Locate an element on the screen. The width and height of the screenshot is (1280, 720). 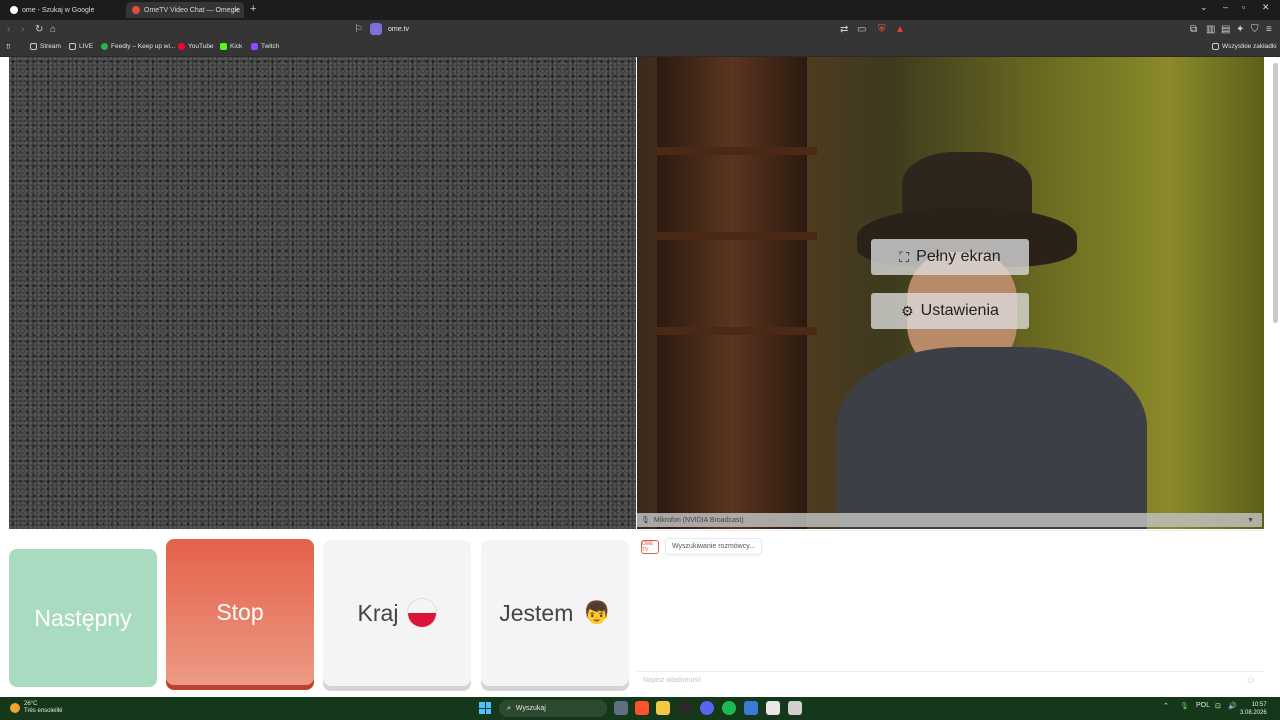
back-icon: ‹ is located at coordinates (8, 30).